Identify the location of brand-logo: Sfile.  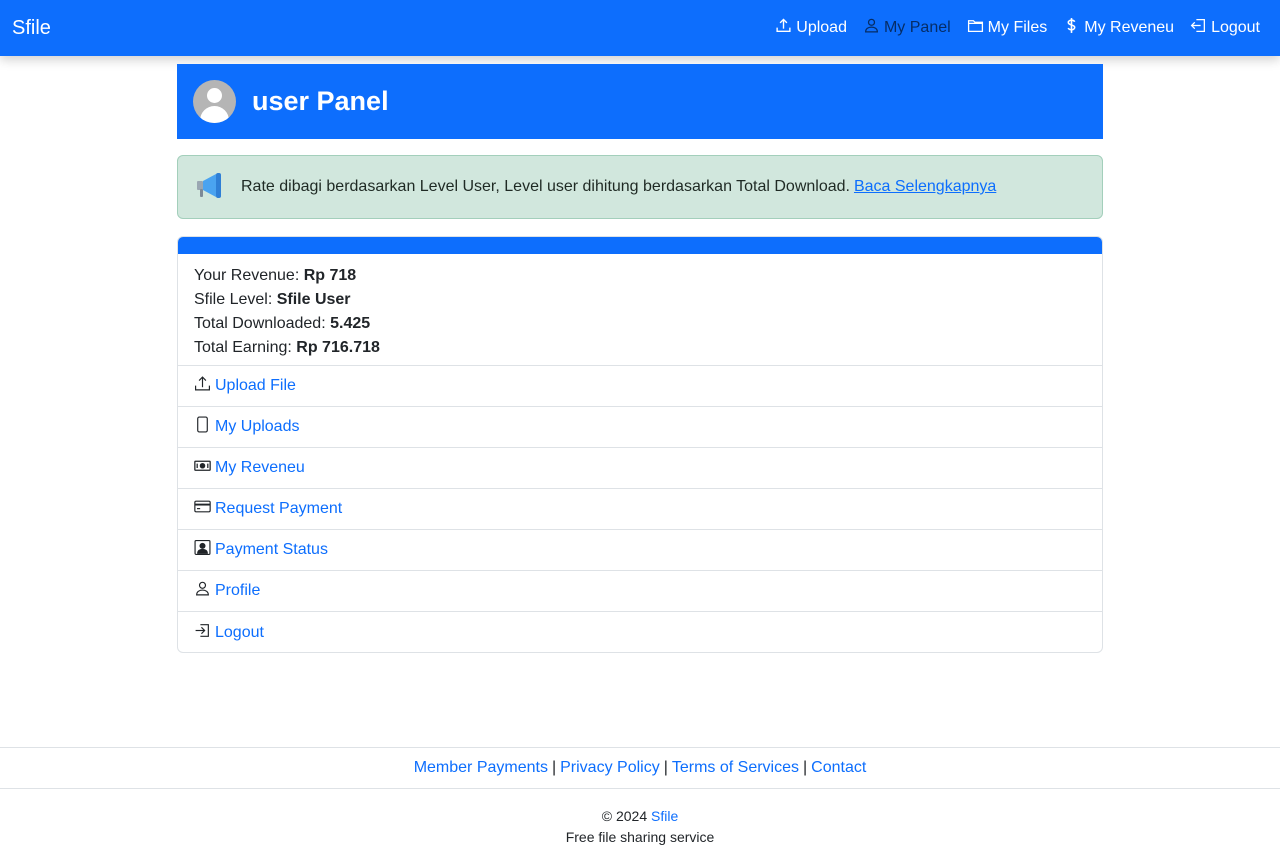
(31, 28).